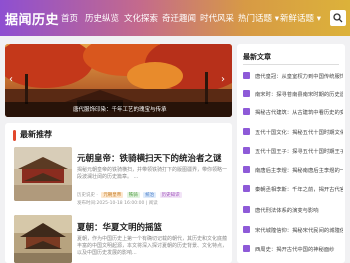 This screenshot has width=350, height=263. What do you see at coordinates (133, 195) in the screenshot?
I see `article-tag: 铁骑` at bounding box center [133, 195].